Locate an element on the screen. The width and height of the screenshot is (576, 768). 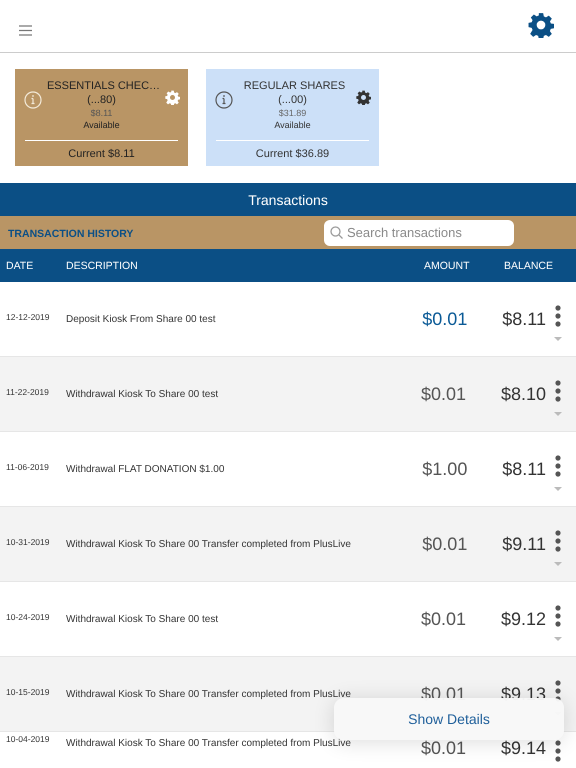
current-balance: Current $36.89 is located at coordinates (293, 154).